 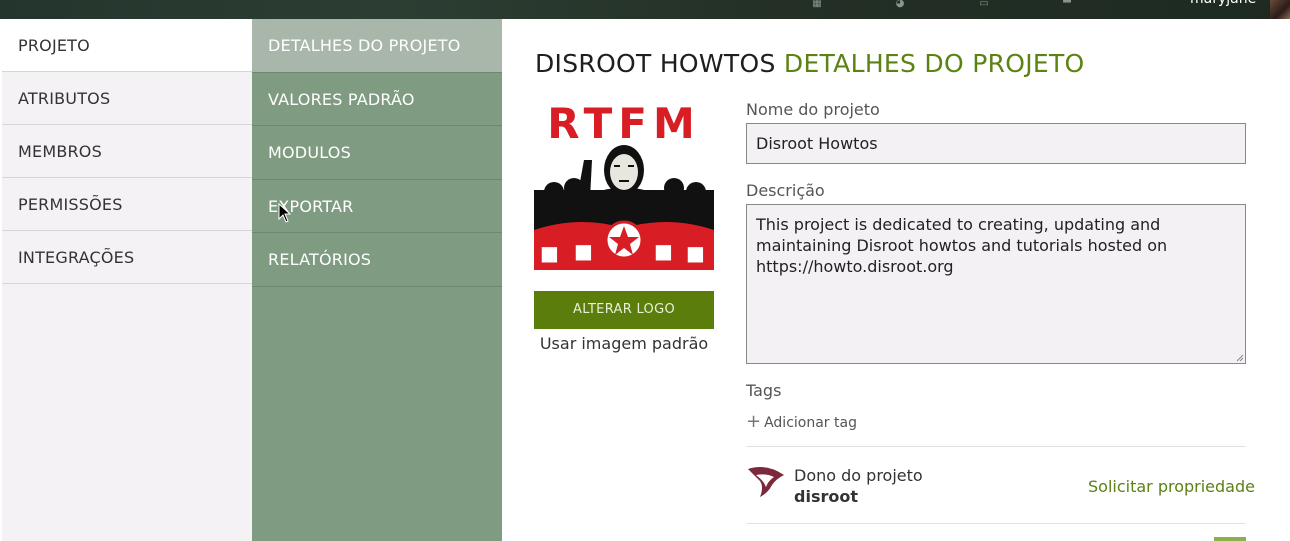 What do you see at coordinates (810, 423) in the screenshot?
I see `add-tag-label: Adicionar tag` at bounding box center [810, 423].